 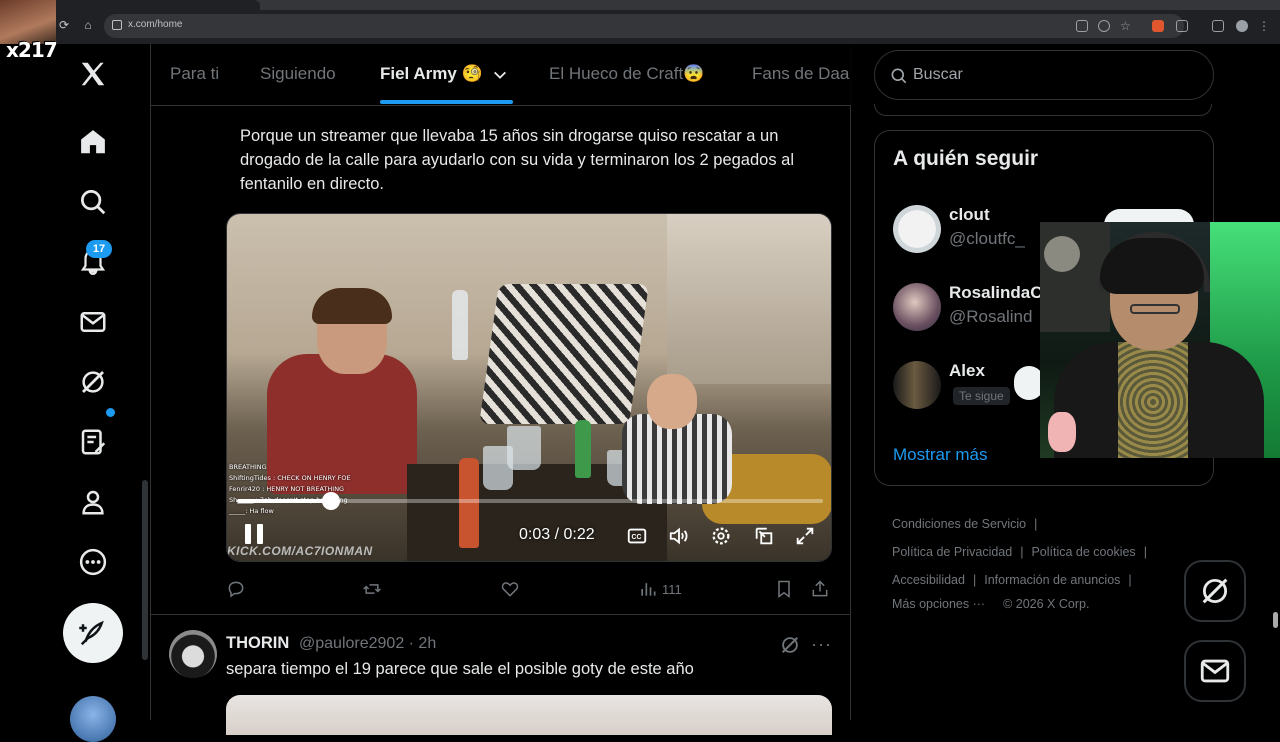 I want to click on tab-fiel-army: Fiel Army 🧐, so click(x=431, y=74).